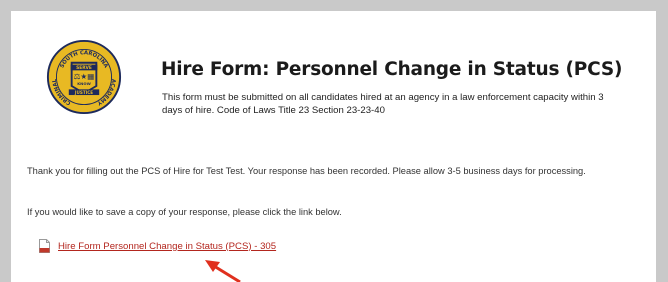  Describe the element at coordinates (84, 83) in the screenshot. I see `logo-banner-know: KNOW` at that location.